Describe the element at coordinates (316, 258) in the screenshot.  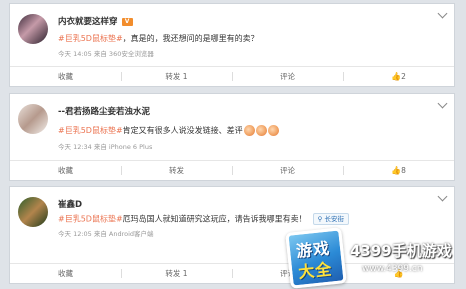
I see `game-logo-icon: 游戏 大全` at that location.